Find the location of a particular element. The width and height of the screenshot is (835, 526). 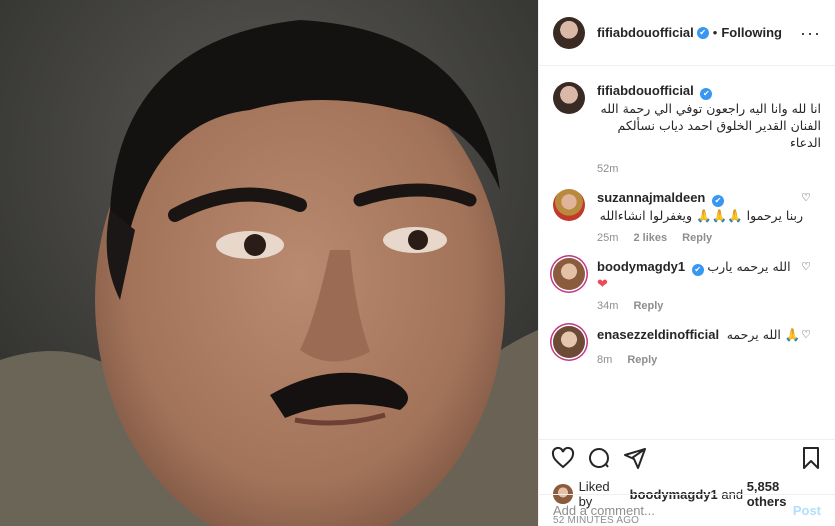

comment-text: الله يرحمه يارب is located at coordinates (749, 266).